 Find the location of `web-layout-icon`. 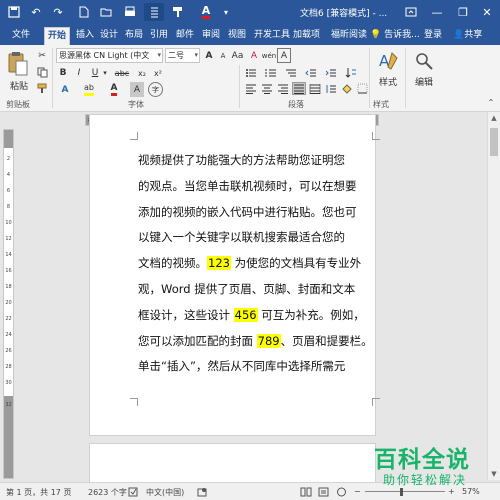

web-layout-icon is located at coordinates (341, 493).